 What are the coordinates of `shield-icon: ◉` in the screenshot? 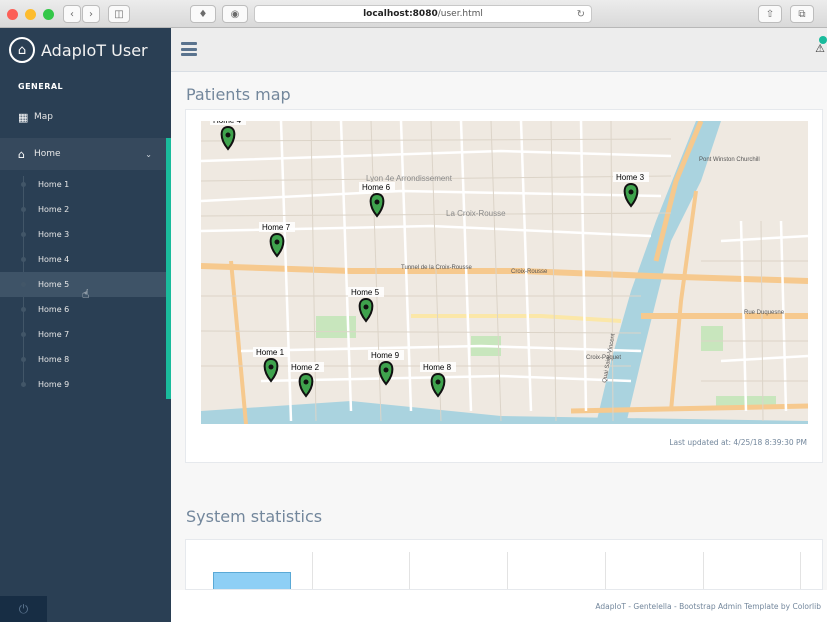 It's located at (235, 14).